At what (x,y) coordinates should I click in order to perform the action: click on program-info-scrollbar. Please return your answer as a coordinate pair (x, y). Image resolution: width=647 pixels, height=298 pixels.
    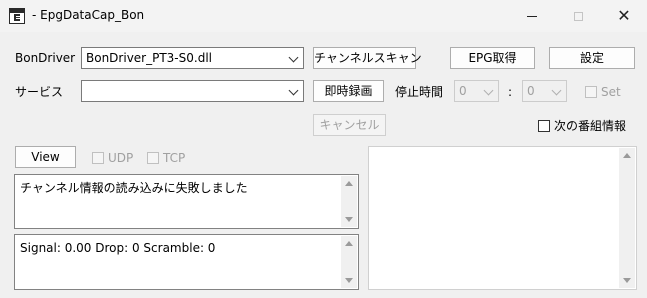
    Looking at the image, I should click on (627, 218).